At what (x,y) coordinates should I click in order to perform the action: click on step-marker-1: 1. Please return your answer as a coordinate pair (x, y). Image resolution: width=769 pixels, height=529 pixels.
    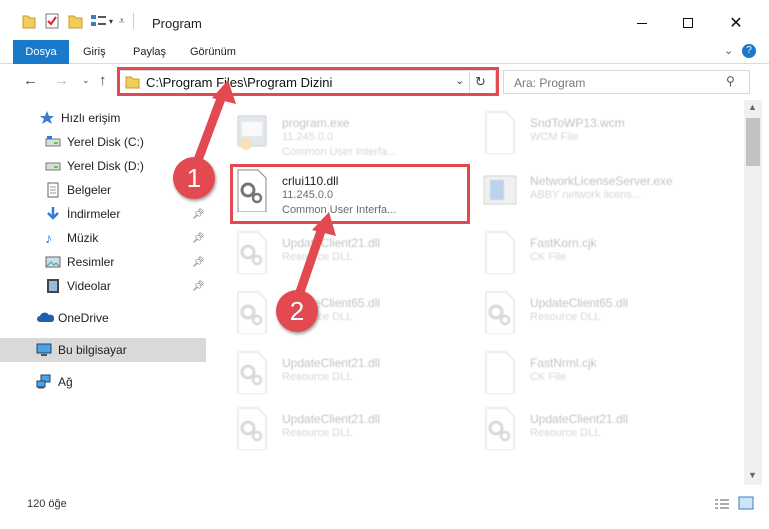
    Looking at the image, I should click on (194, 178).